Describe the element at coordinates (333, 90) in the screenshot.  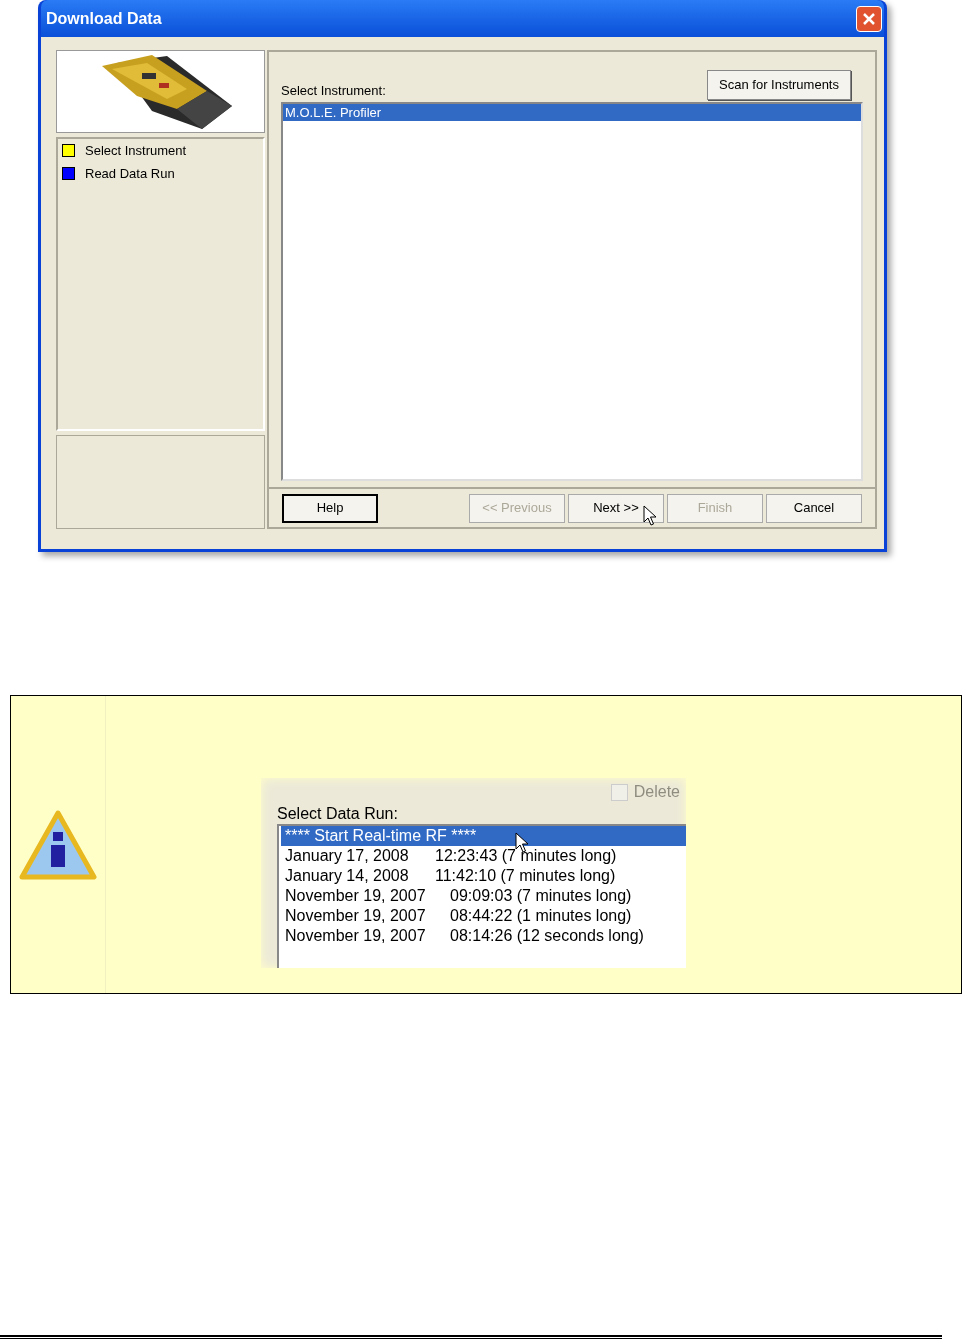
I see `field-label: Select Instrument:` at that location.